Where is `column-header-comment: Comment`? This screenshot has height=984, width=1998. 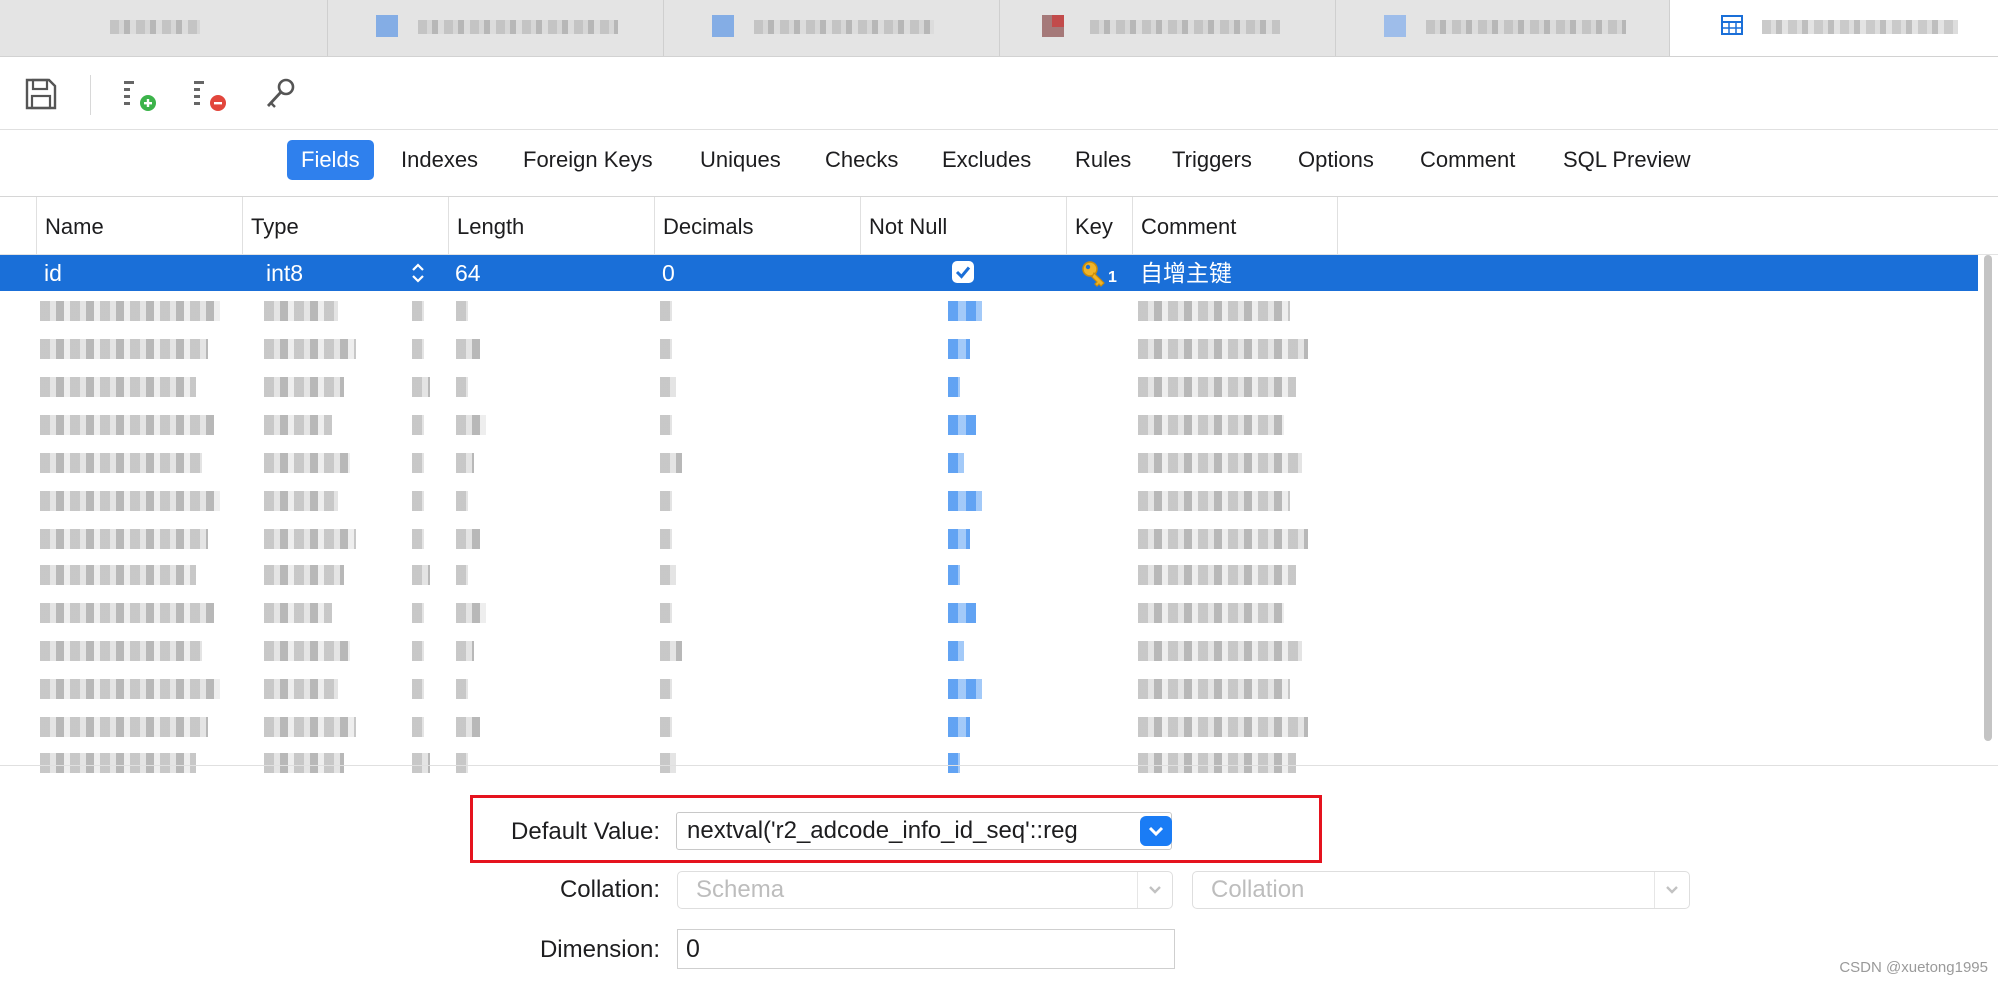 column-header-comment: Comment is located at coordinates (1235, 225).